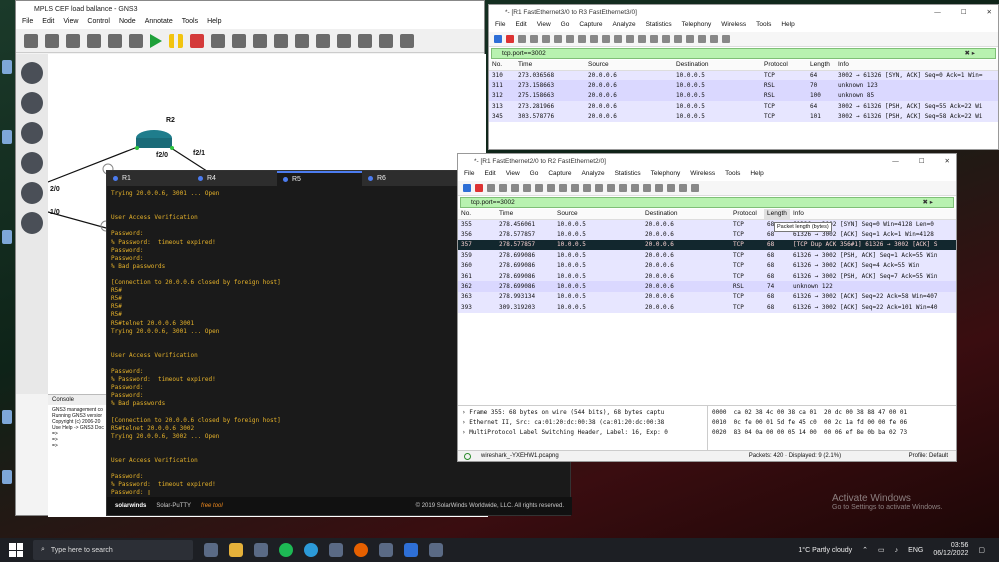 The height and width of the screenshot is (562, 999). I want to click on router-r2-body, so click(154, 143).